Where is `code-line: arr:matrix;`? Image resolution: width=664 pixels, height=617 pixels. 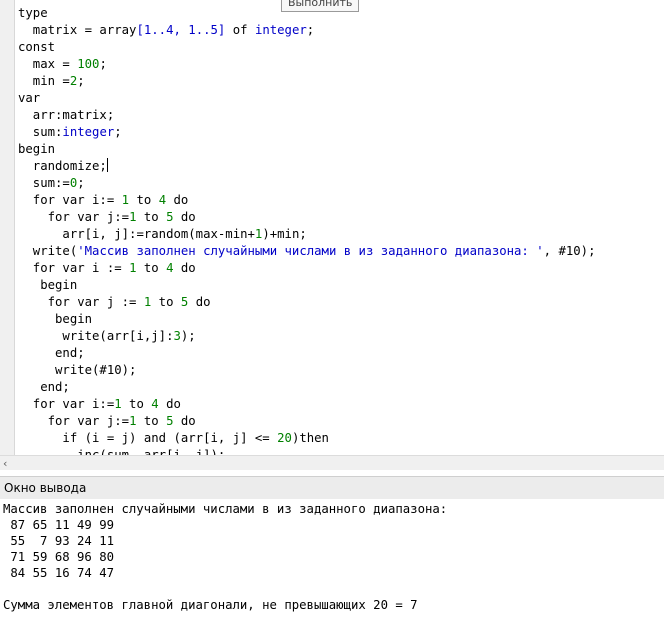
code-line: arr:matrix; is located at coordinates (306, 115).